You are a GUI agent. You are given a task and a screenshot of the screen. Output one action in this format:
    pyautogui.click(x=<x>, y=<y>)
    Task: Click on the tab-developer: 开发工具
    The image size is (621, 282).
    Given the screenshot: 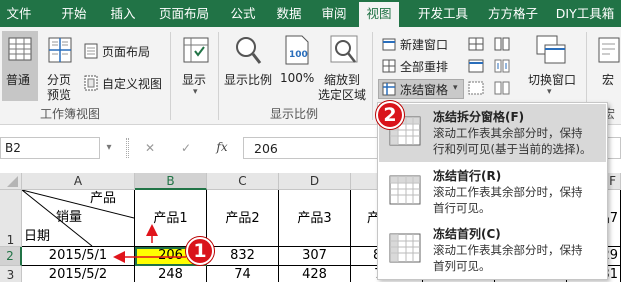 What is the action you would take?
    pyautogui.click(x=443, y=13)
    